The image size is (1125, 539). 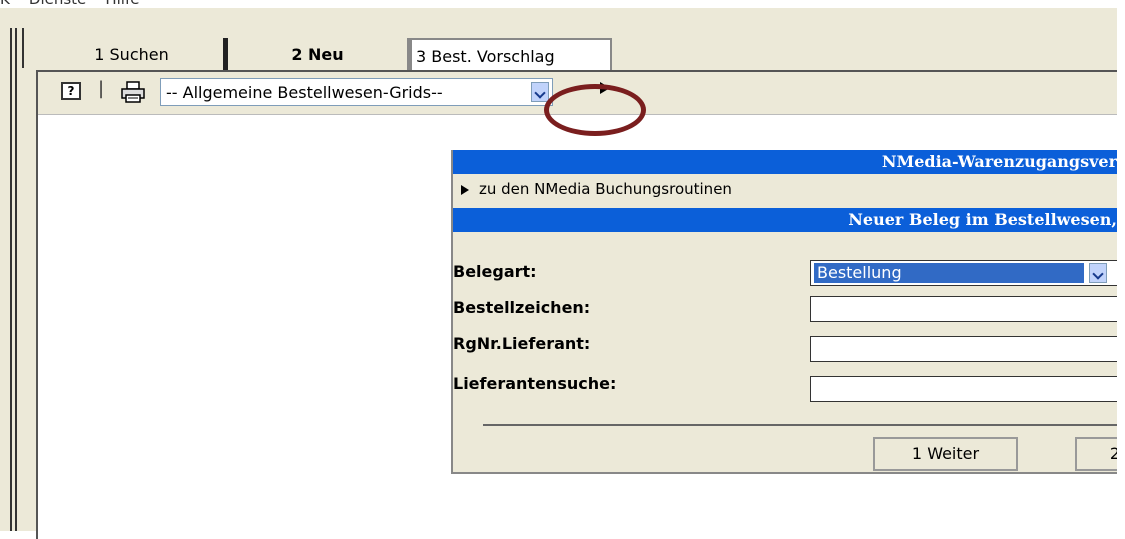 I want to click on menu-bar-text: K Dienste Hilfe, so click(x=69, y=4).